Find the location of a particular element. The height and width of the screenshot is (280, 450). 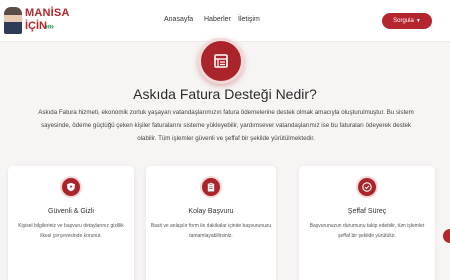

logo-text-line2: İÇİN is located at coordinates (36, 26).